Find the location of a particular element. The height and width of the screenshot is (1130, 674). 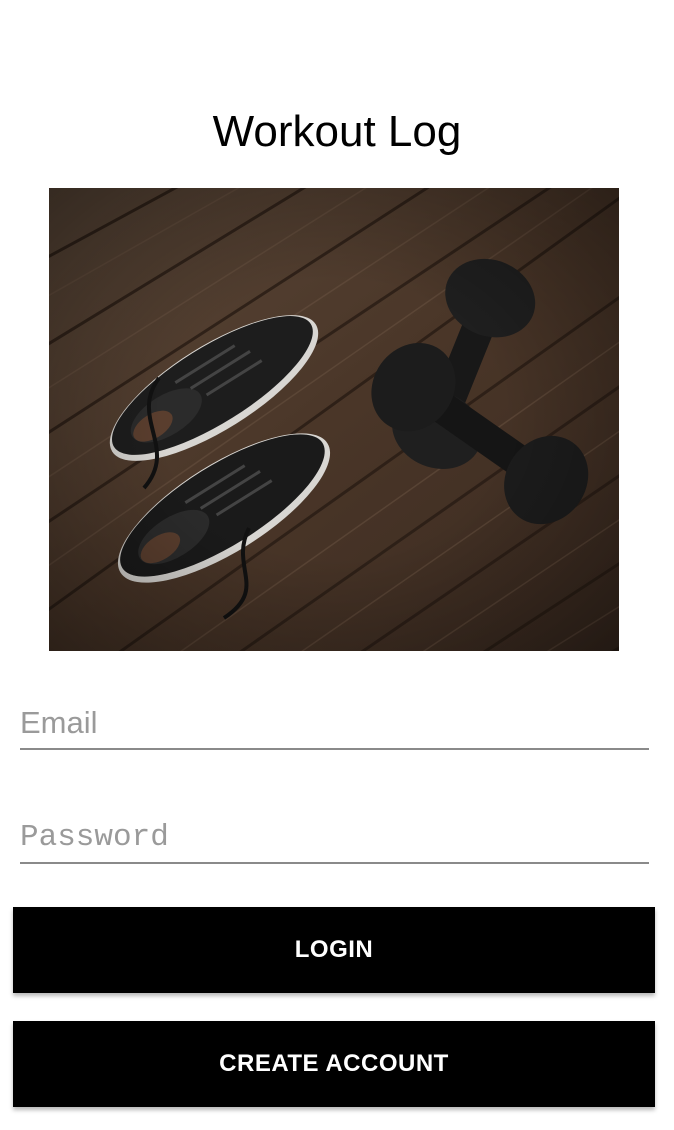

password-field is located at coordinates (334, 838).